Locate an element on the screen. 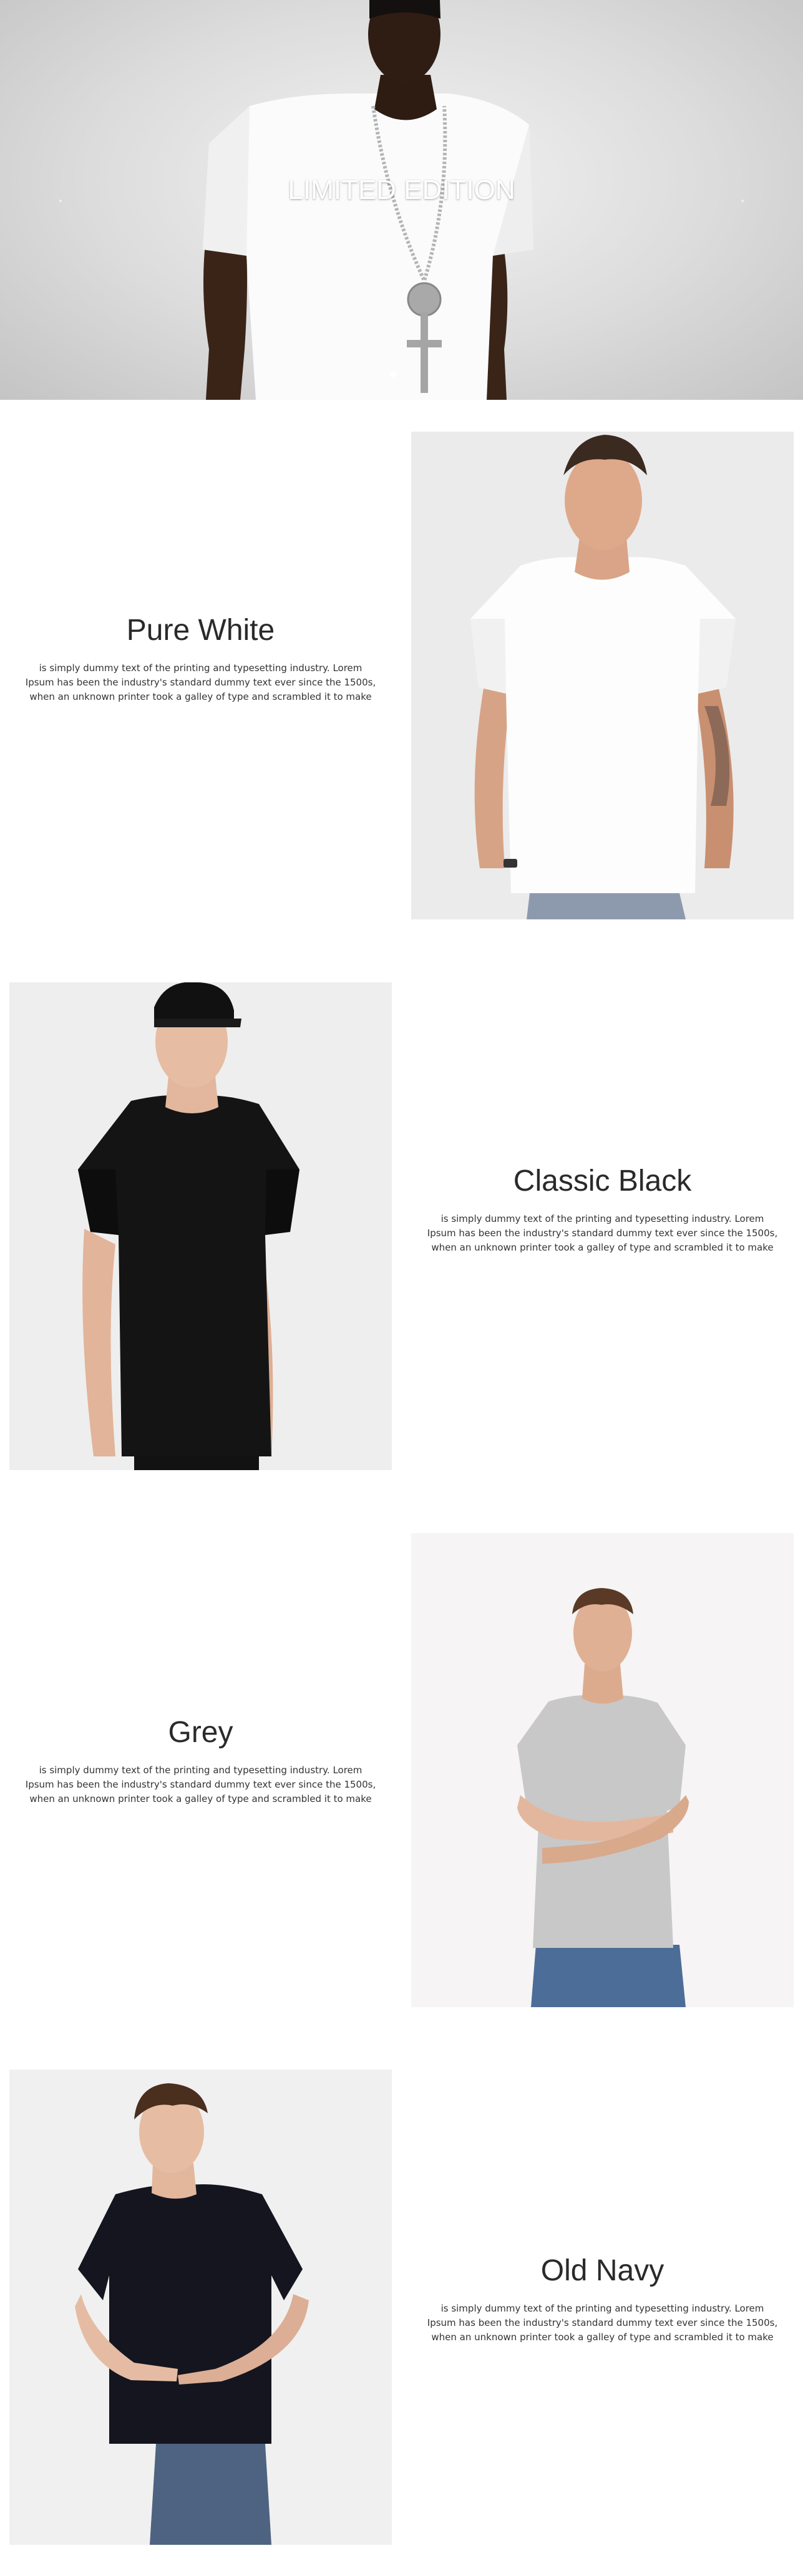 The image size is (803, 2576). product-image-grey is located at coordinates (602, 1770).